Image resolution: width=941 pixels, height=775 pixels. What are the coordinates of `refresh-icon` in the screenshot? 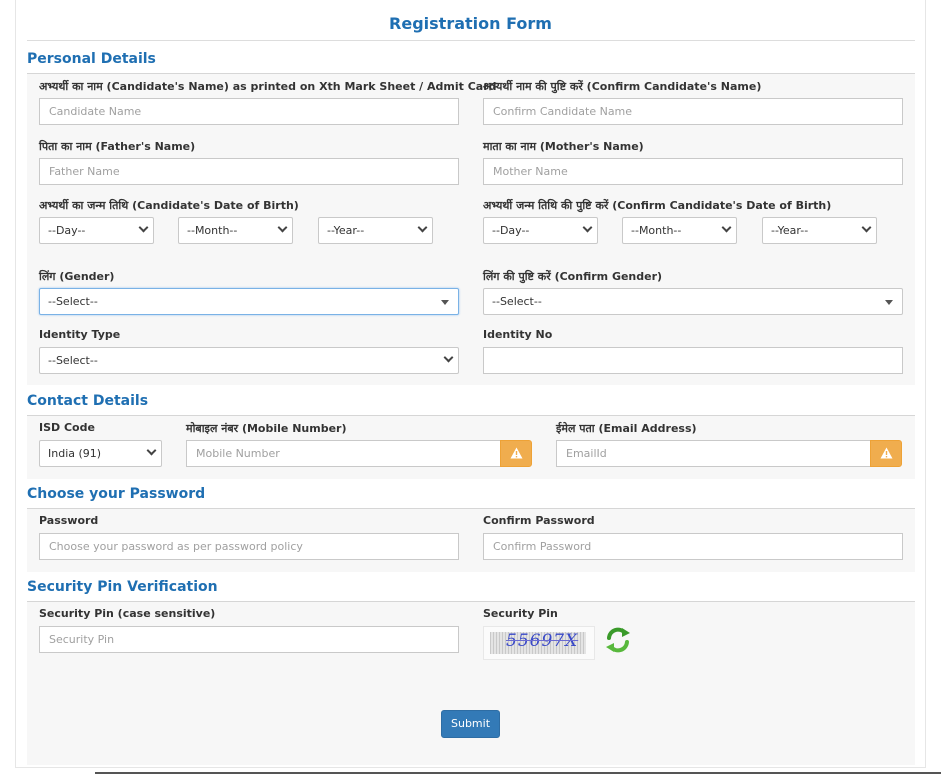 It's located at (618, 640).